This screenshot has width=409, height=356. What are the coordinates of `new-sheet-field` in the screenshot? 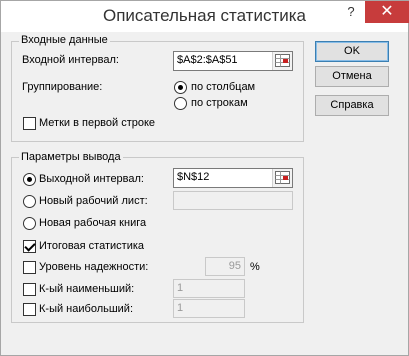 It's located at (233, 200).